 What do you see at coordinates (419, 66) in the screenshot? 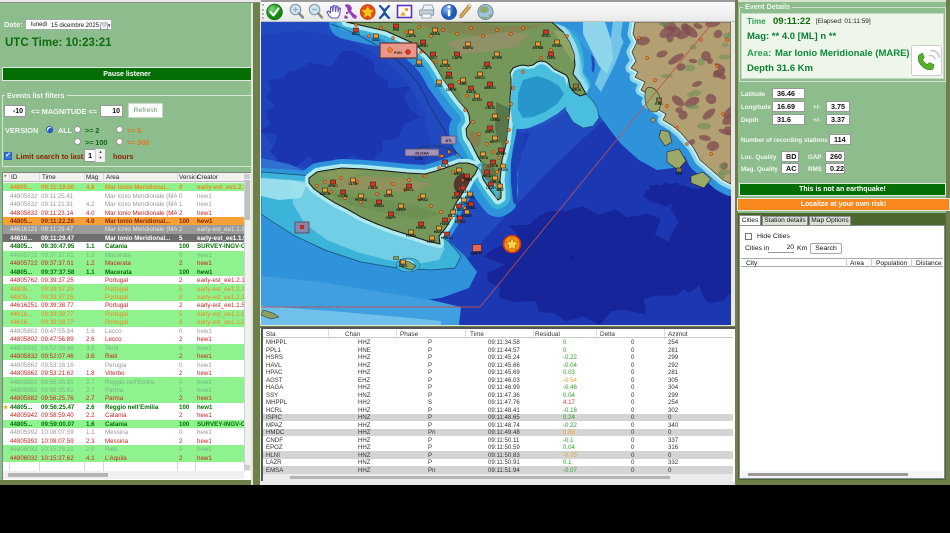
I see `svg-text: PAUL` at bounding box center [419, 66].